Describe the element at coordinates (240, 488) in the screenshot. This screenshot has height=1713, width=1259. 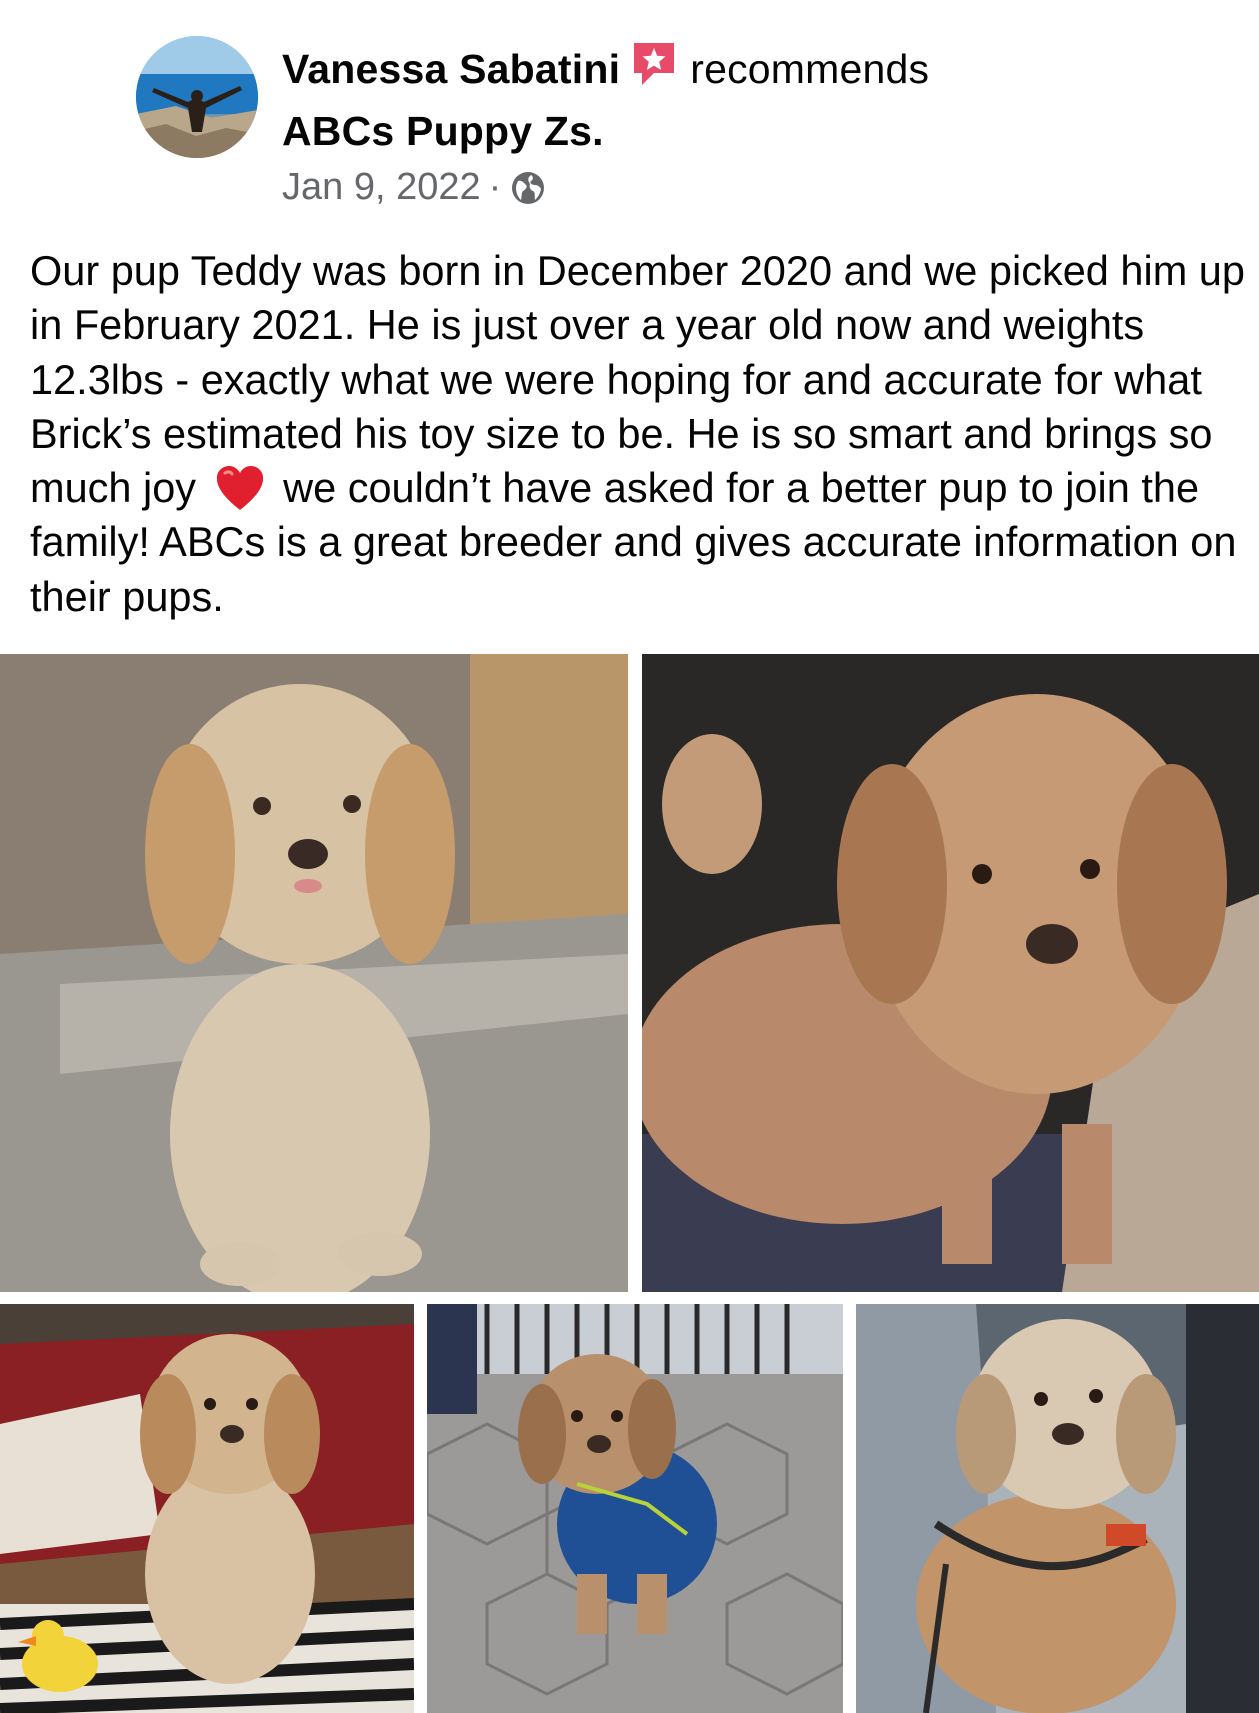
I see `heart-emoji-icon` at that location.